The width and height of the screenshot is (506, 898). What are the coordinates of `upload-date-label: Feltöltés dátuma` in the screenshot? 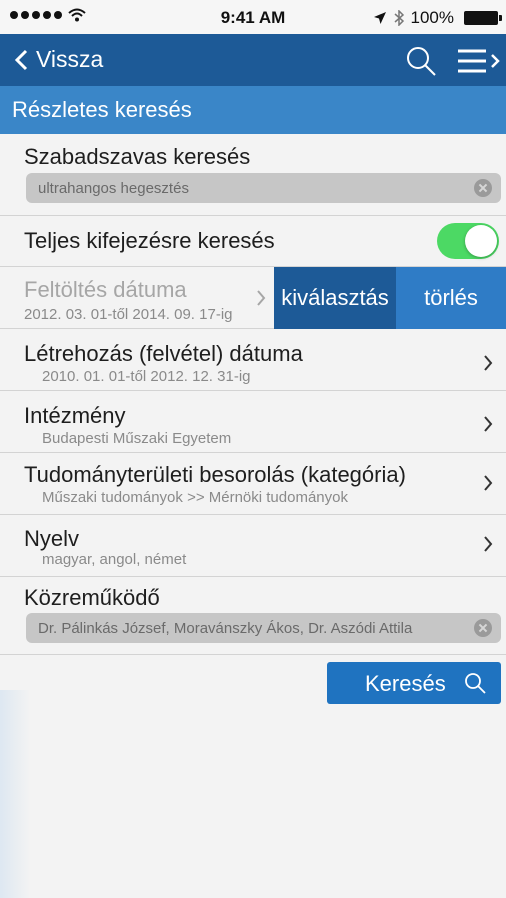 It's located at (105, 289).